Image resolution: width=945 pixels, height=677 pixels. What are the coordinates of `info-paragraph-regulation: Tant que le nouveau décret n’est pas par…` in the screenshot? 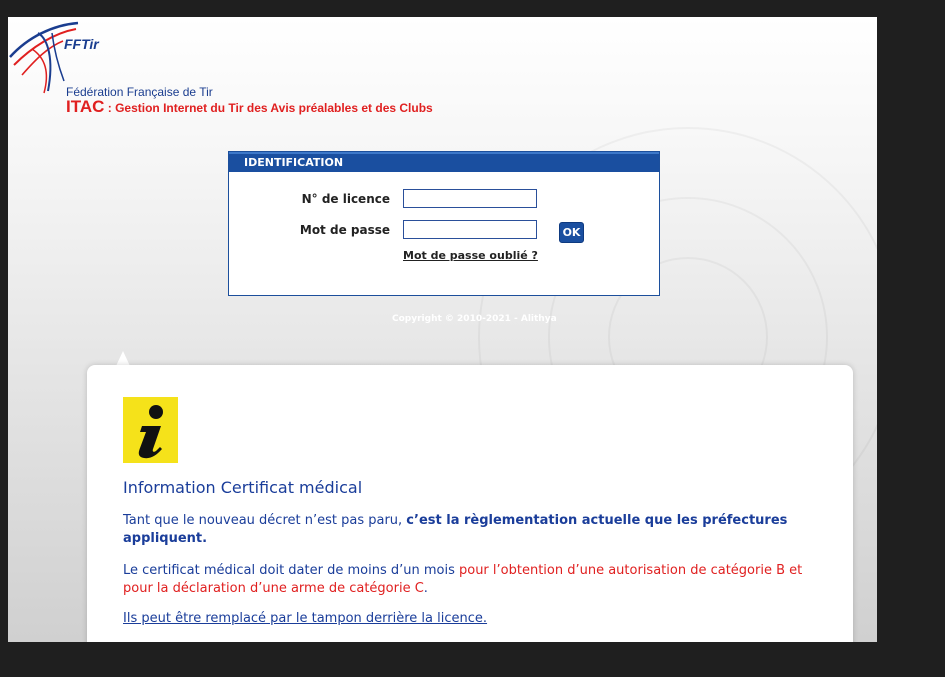 It's located at (473, 530).